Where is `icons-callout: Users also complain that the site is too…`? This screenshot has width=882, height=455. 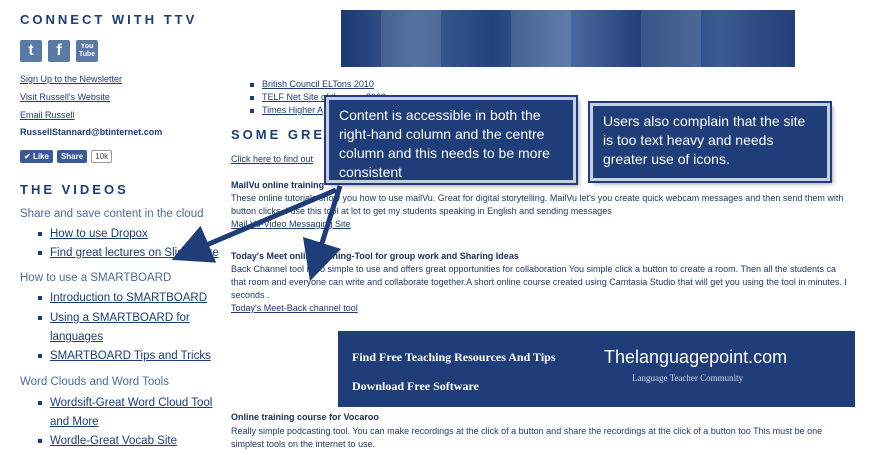
icons-callout: Users also complain that the site is too… is located at coordinates (710, 142).